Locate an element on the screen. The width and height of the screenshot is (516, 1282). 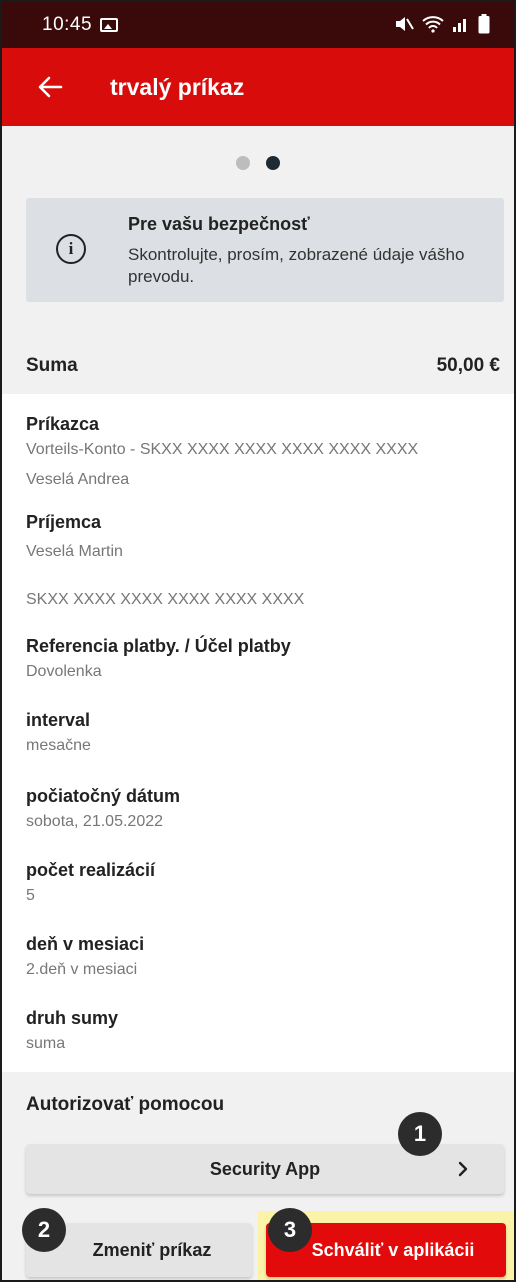
interval-value: mesačne is located at coordinates (58, 745).